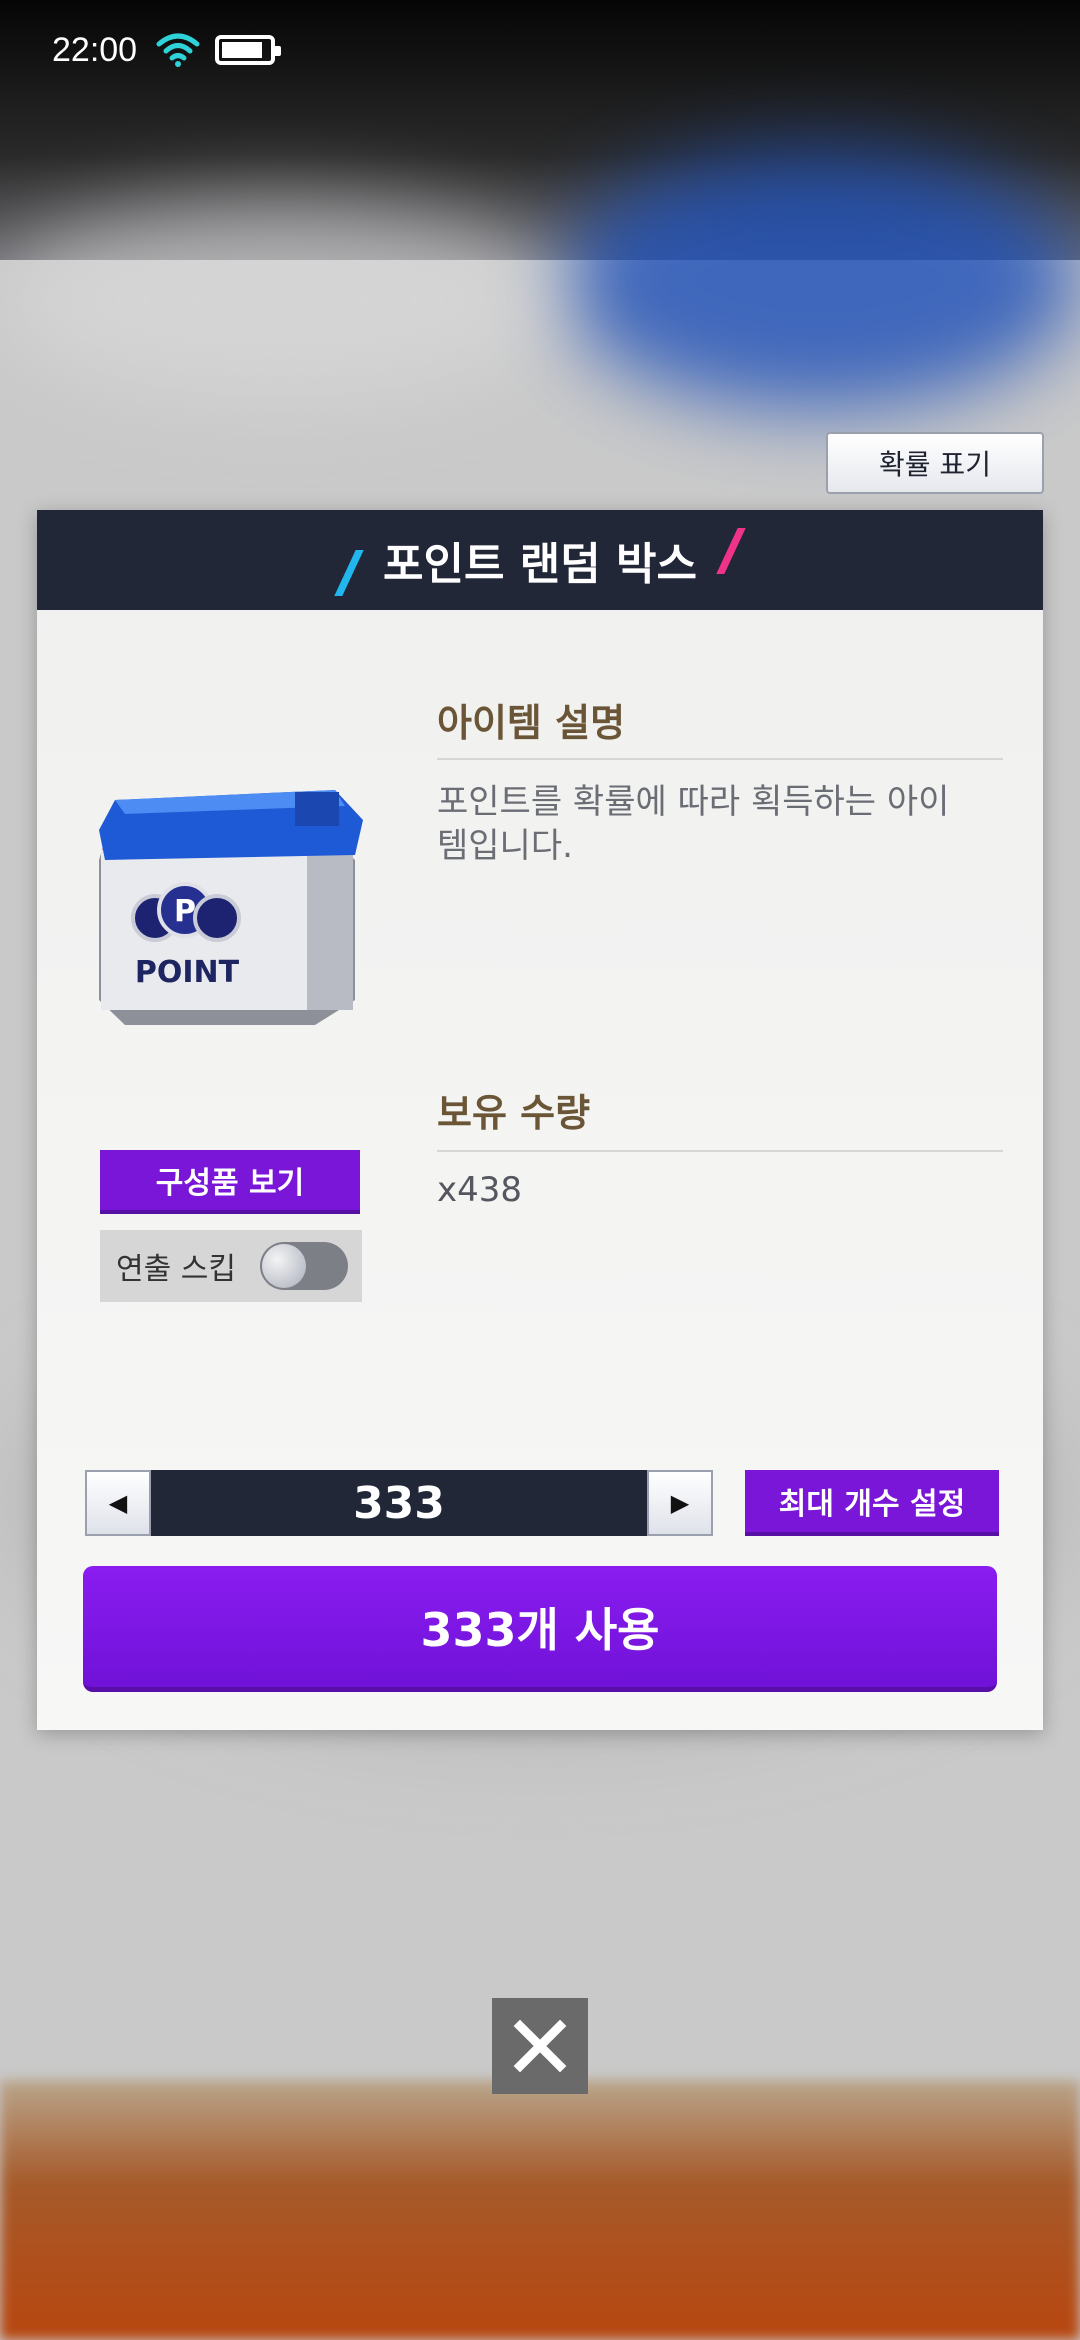  What do you see at coordinates (248, 50) in the screenshot?
I see `battery-icon` at bounding box center [248, 50].